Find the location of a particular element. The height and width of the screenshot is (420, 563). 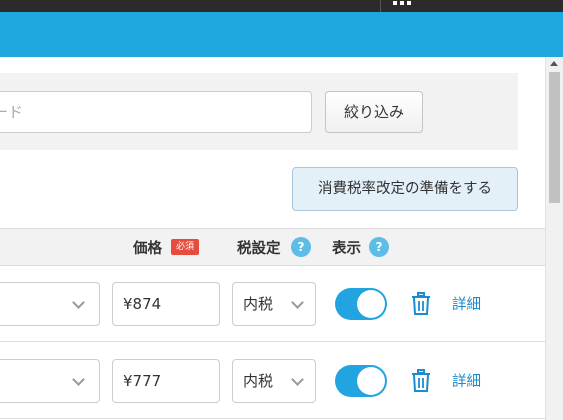

apps-grid-icon is located at coordinates (402, 3).